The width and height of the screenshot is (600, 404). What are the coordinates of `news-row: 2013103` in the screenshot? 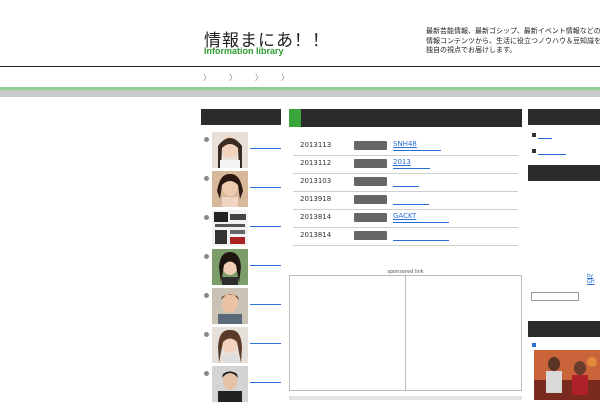 It's located at (405, 182).